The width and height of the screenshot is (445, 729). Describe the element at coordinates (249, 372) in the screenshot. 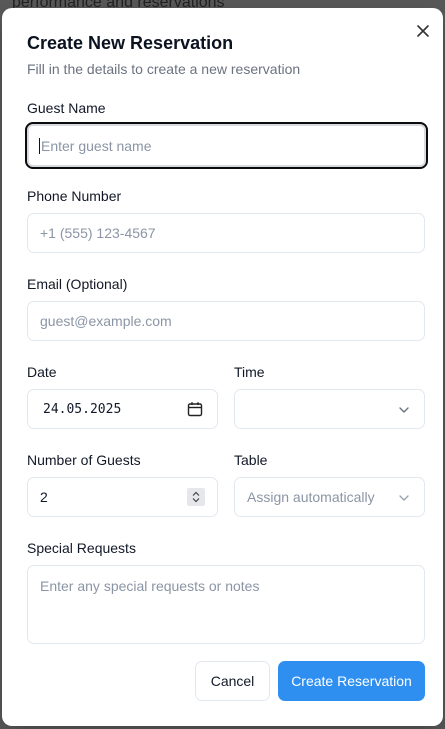

I see `time-label: Time` at that location.